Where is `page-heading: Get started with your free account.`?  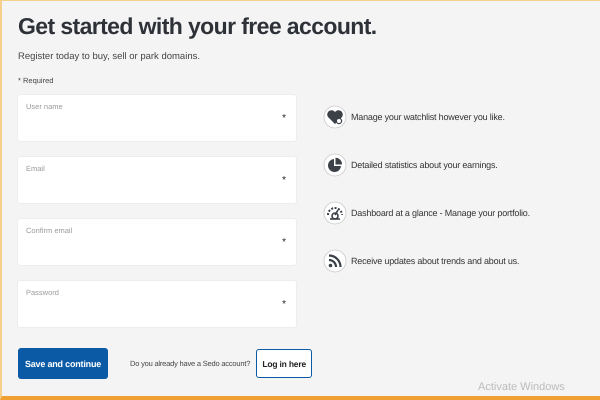 page-heading: Get started with your free account. is located at coordinates (198, 26).